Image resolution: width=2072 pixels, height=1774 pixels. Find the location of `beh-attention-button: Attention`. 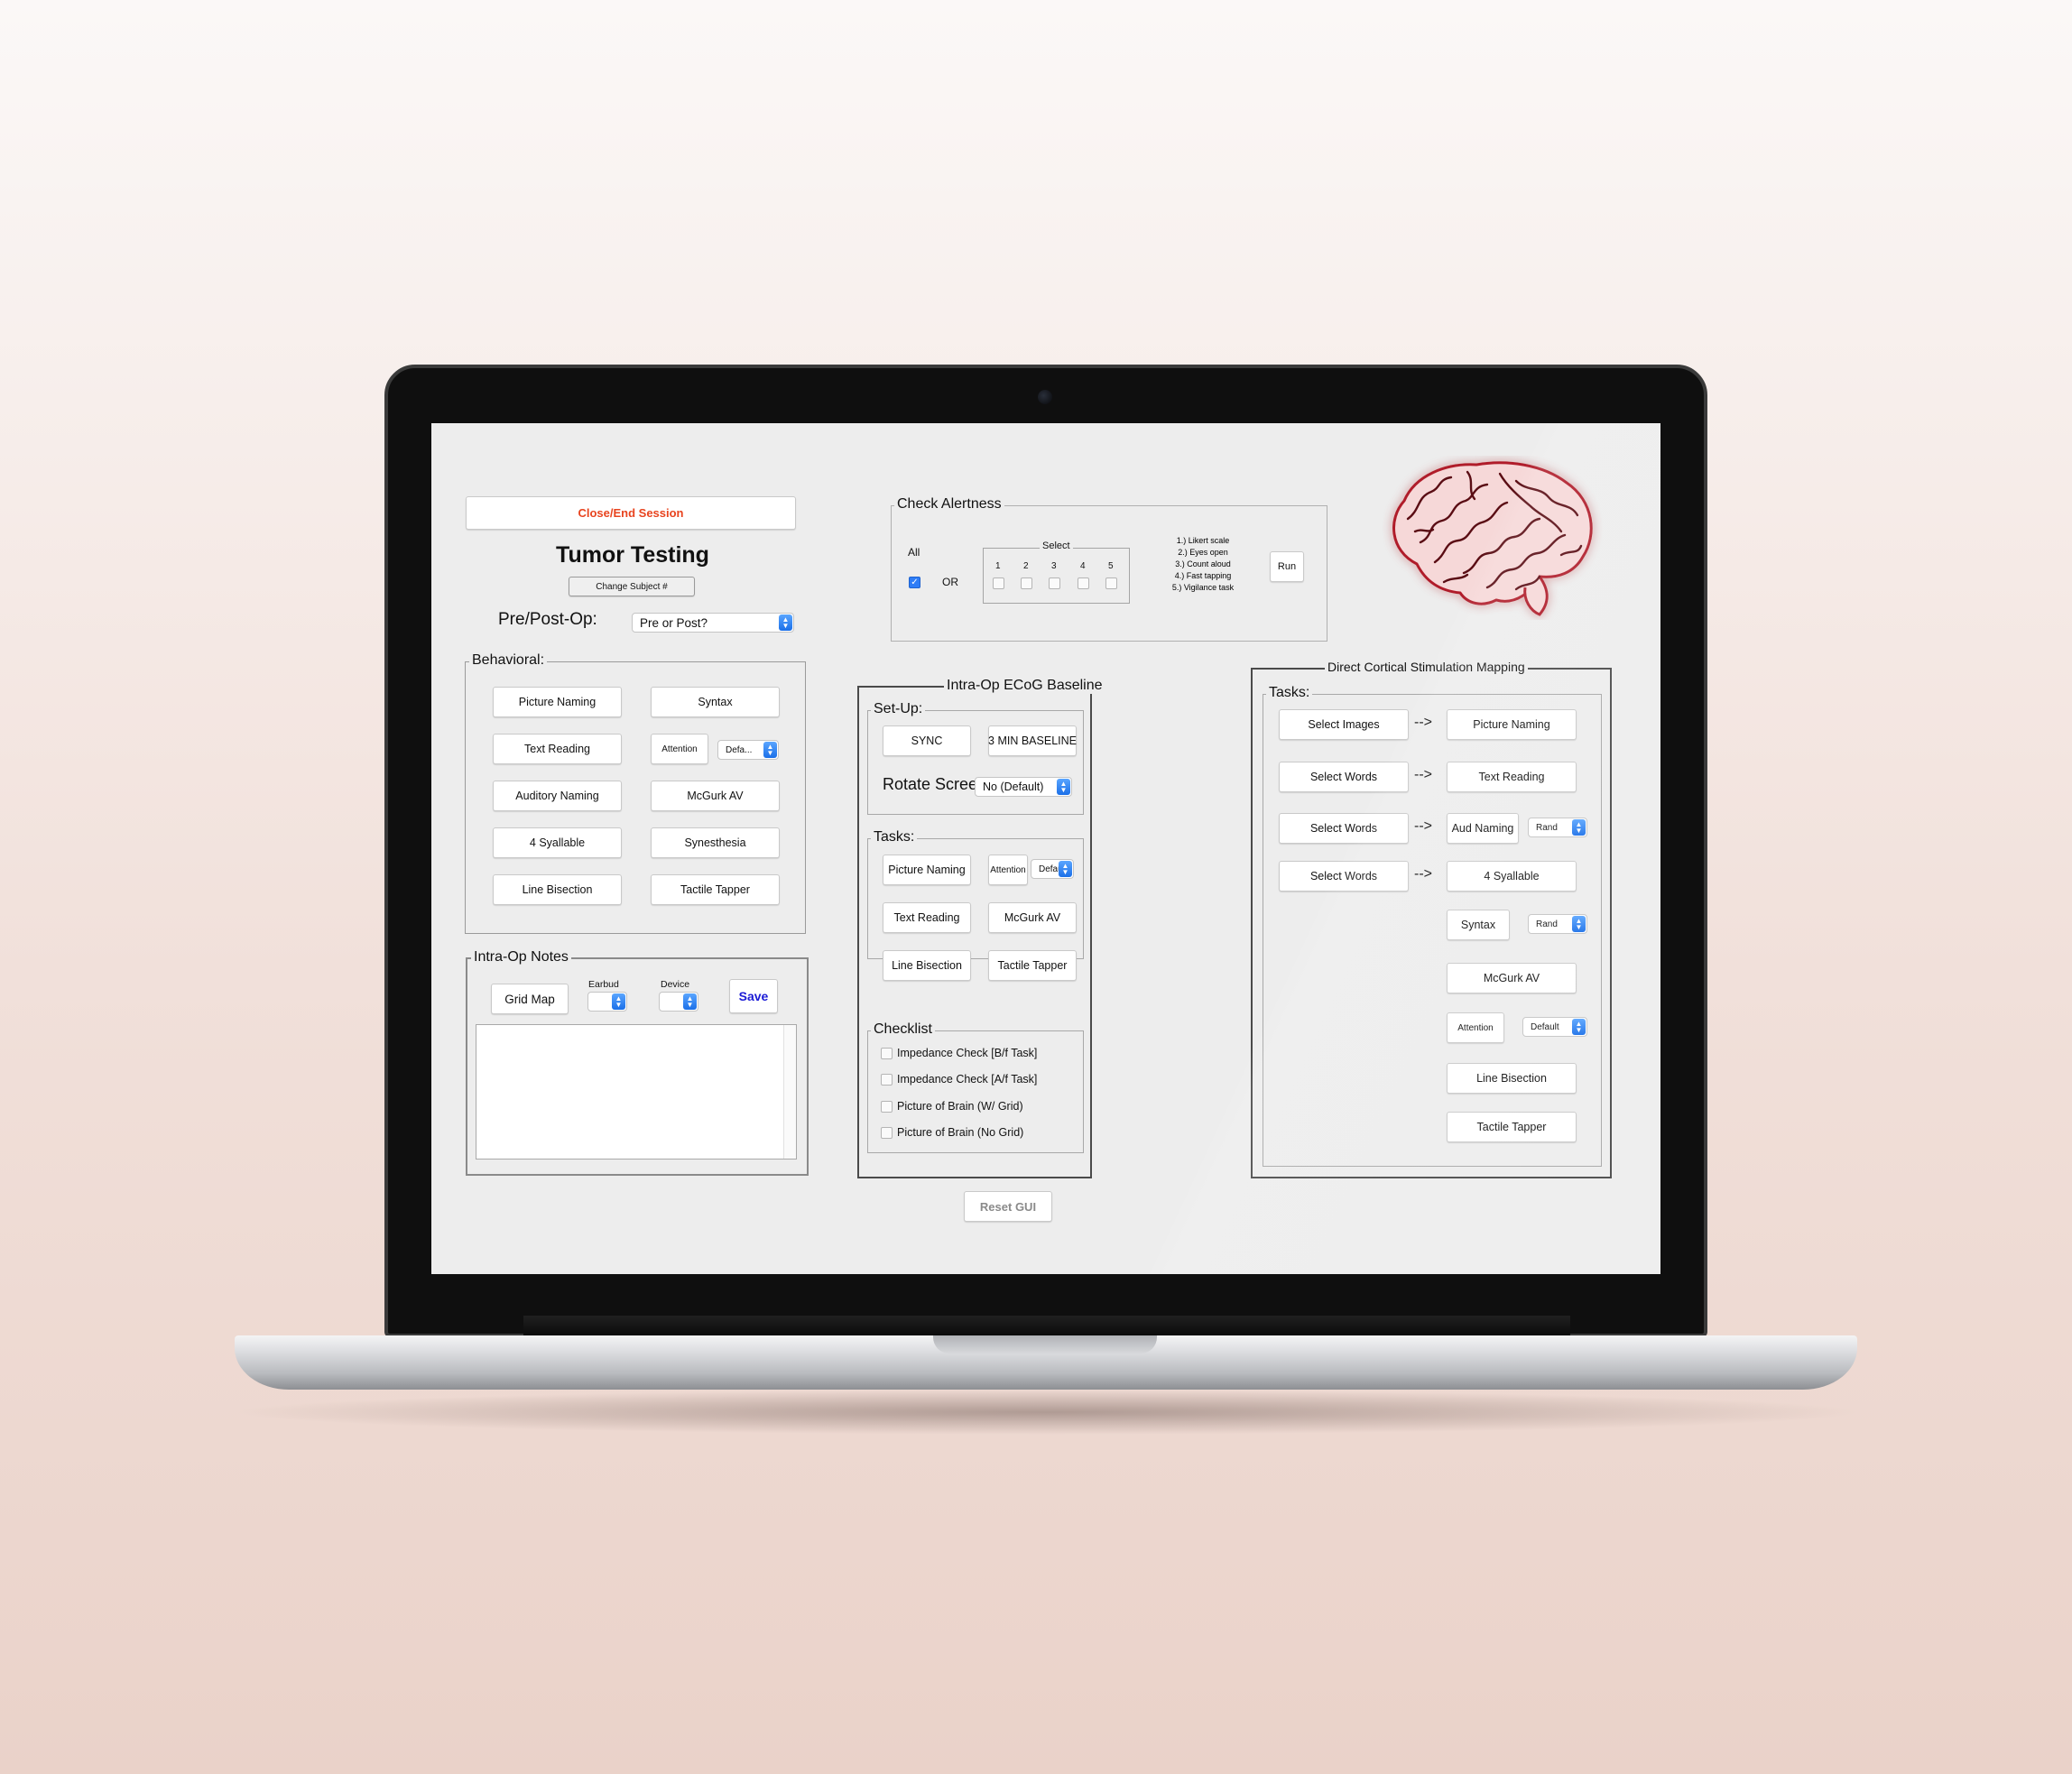

beh-attention-button: Attention is located at coordinates (679, 749).